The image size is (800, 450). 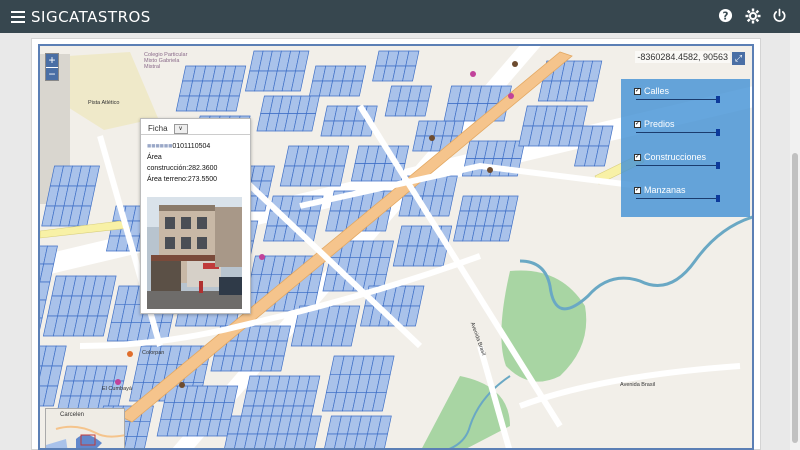 I want to click on opacity-slider-manzanas, so click(x=678, y=198).